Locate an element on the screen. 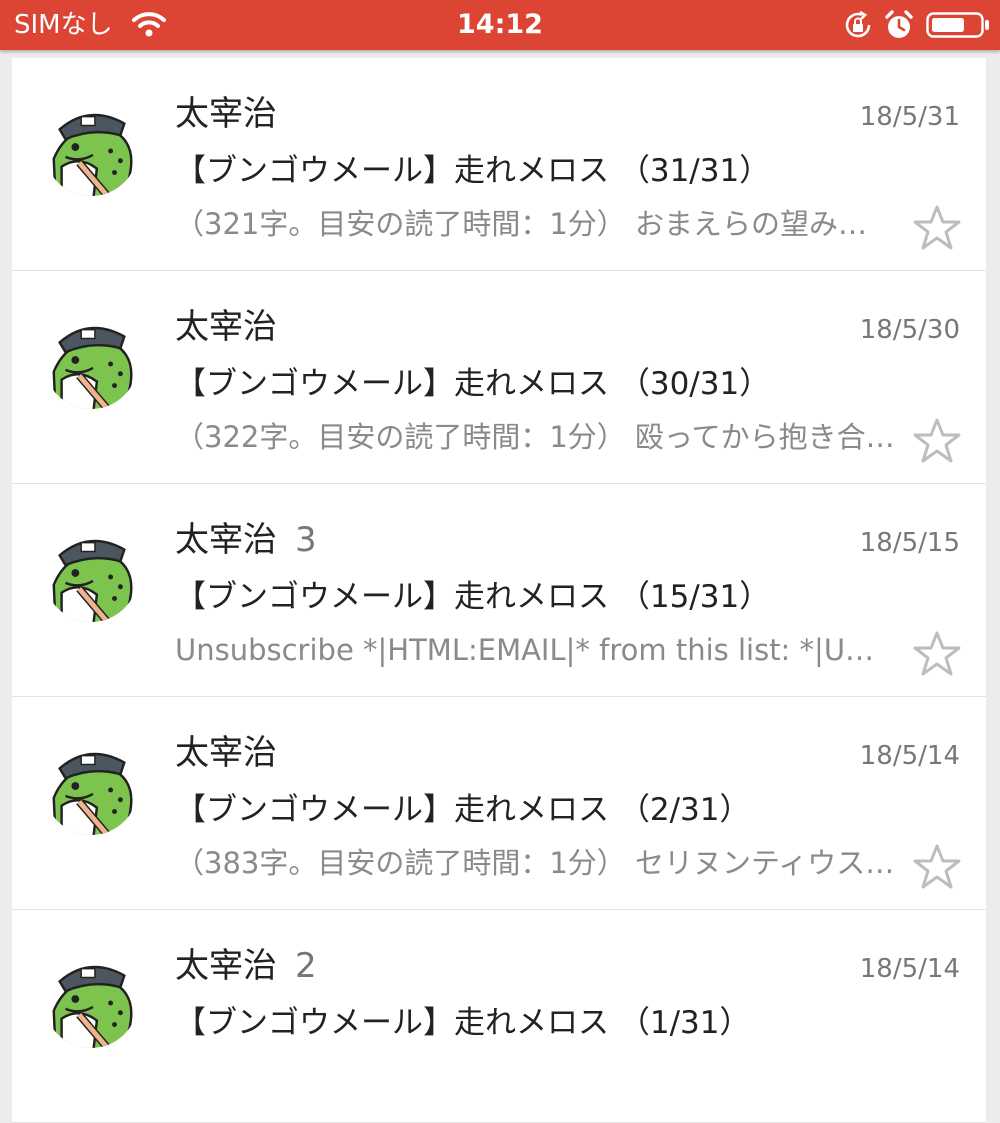  email-date: 18/5/15 is located at coordinates (909, 543).